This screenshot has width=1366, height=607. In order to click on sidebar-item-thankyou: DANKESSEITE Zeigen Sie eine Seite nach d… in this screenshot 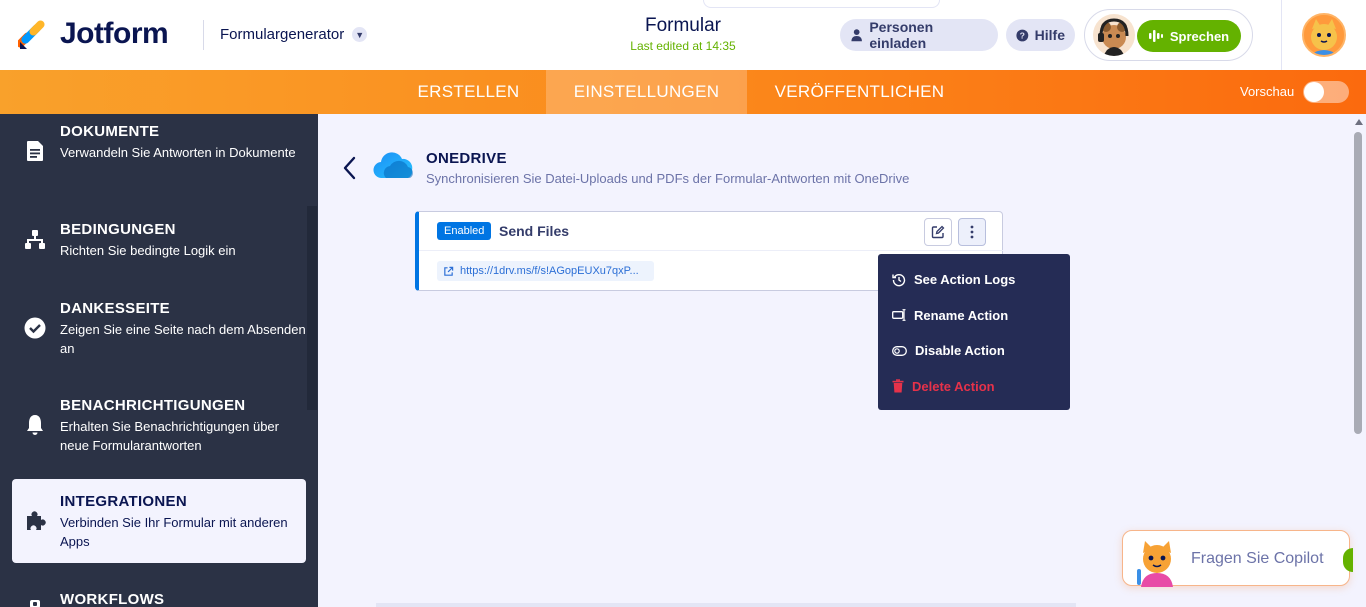, I will do `click(159, 329)`.